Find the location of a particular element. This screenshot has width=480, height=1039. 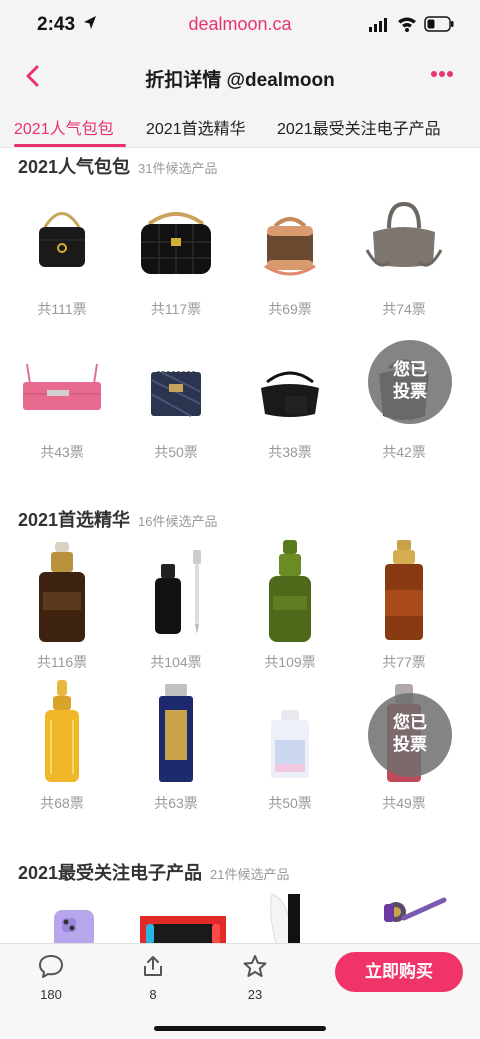

dior-oblique-bag-image is located at coordinates (176, 394).